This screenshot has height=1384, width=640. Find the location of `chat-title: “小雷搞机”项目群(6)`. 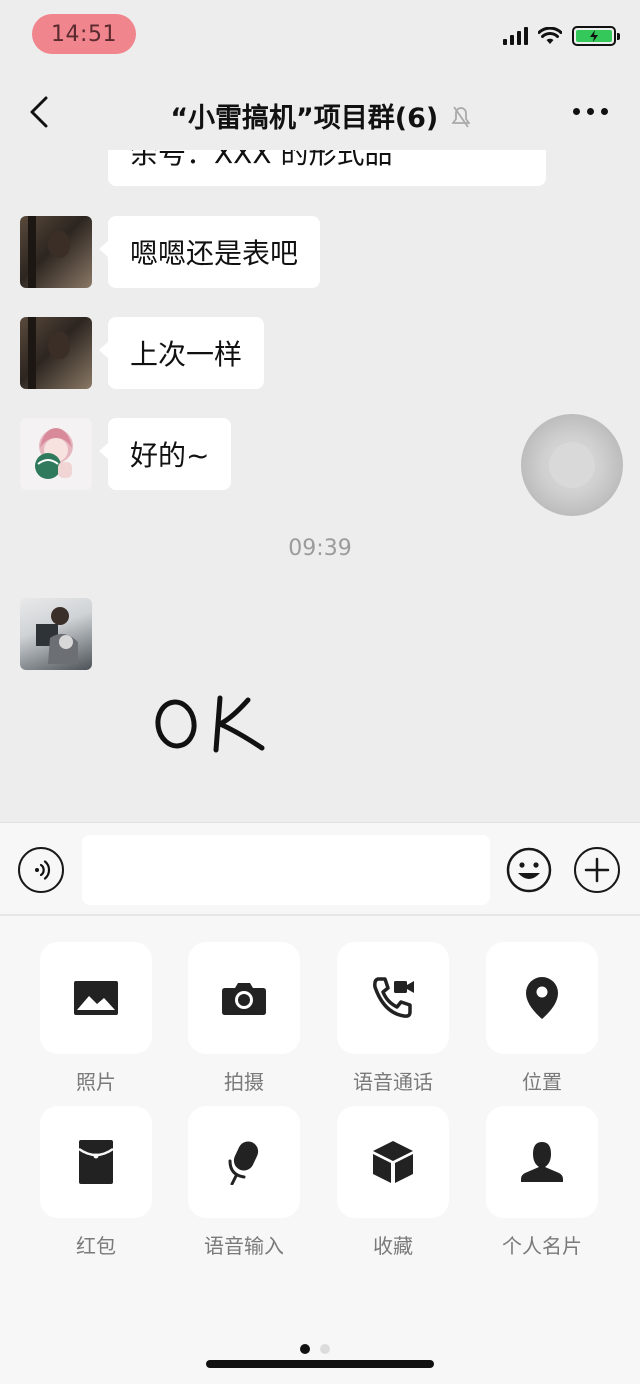

chat-title: “小雷搞机”项目群(6) is located at coordinates (320, 116).